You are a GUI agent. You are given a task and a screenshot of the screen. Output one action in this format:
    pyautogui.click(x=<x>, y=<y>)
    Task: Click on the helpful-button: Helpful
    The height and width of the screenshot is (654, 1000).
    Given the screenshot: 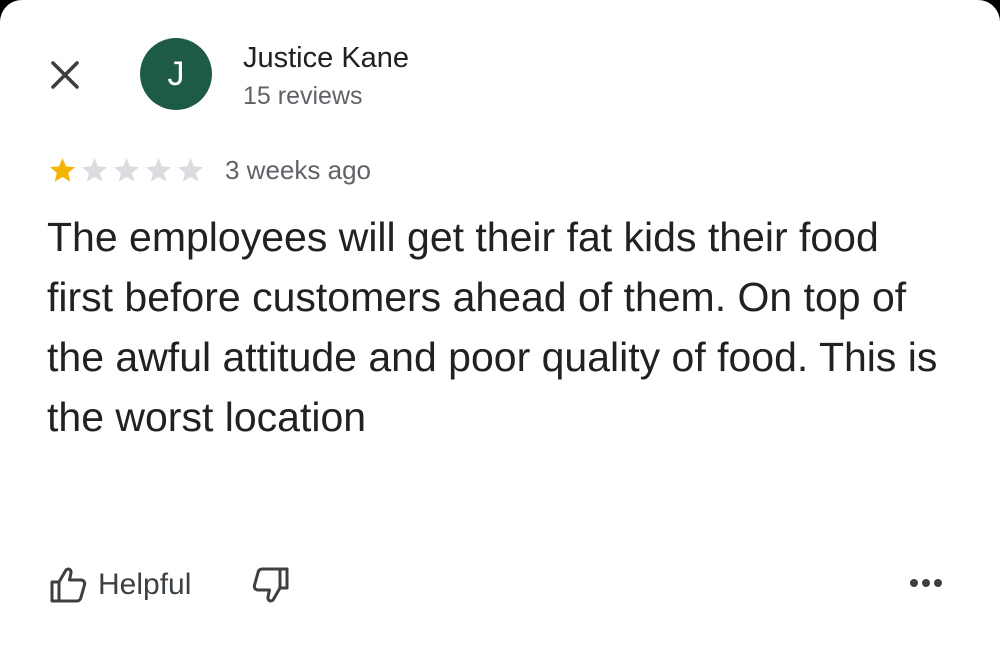 What is the action you would take?
    pyautogui.click(x=119, y=585)
    